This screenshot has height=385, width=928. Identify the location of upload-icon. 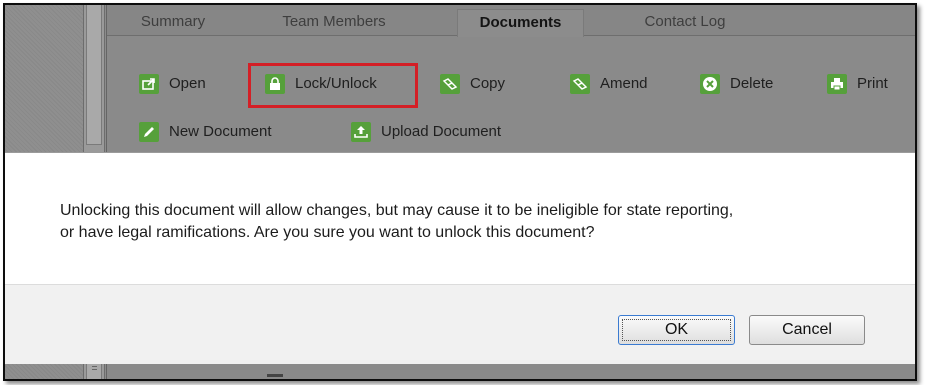
(361, 132).